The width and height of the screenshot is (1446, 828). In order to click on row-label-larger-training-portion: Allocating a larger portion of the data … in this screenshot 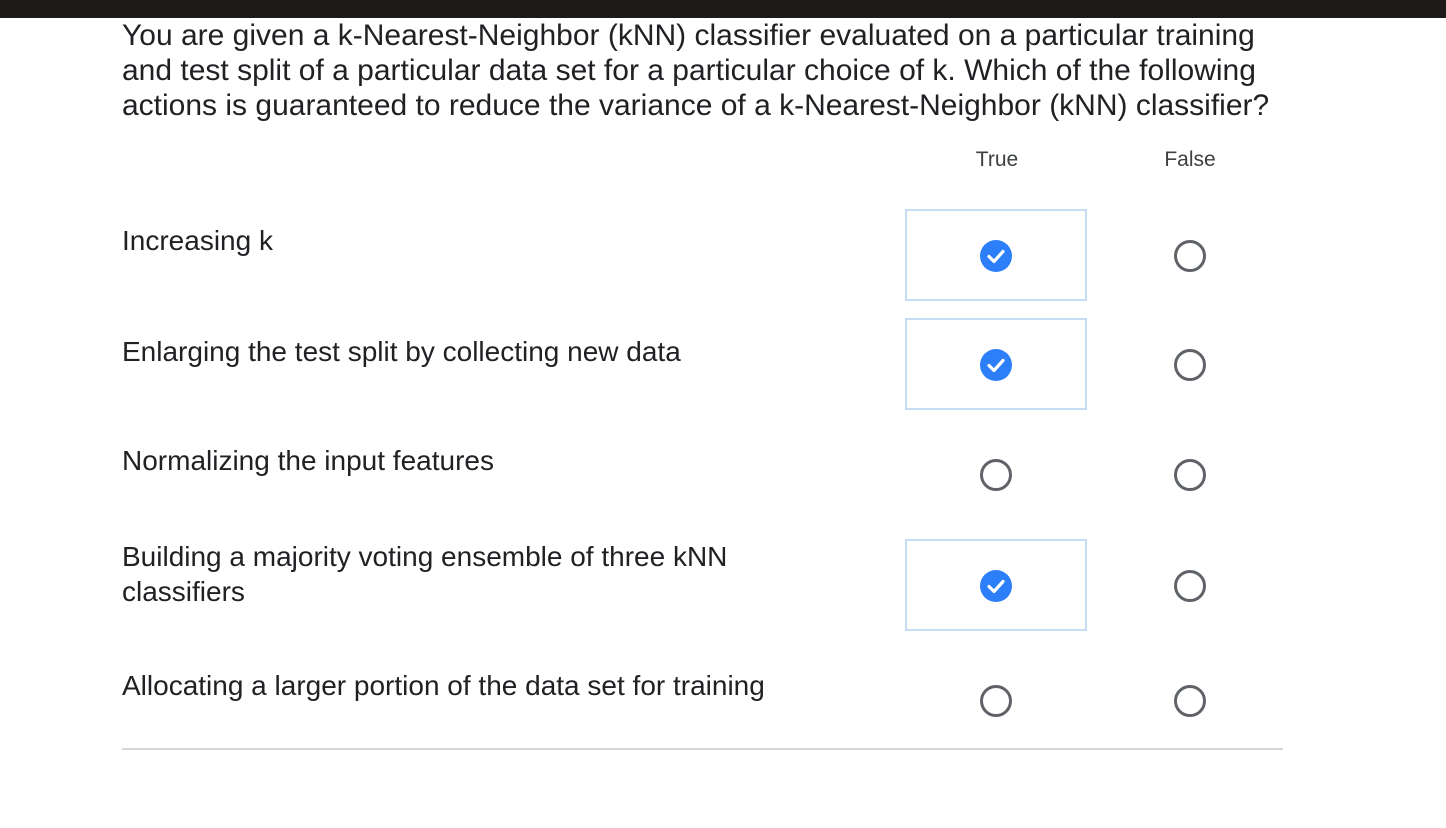, I will do `click(472, 685)`.